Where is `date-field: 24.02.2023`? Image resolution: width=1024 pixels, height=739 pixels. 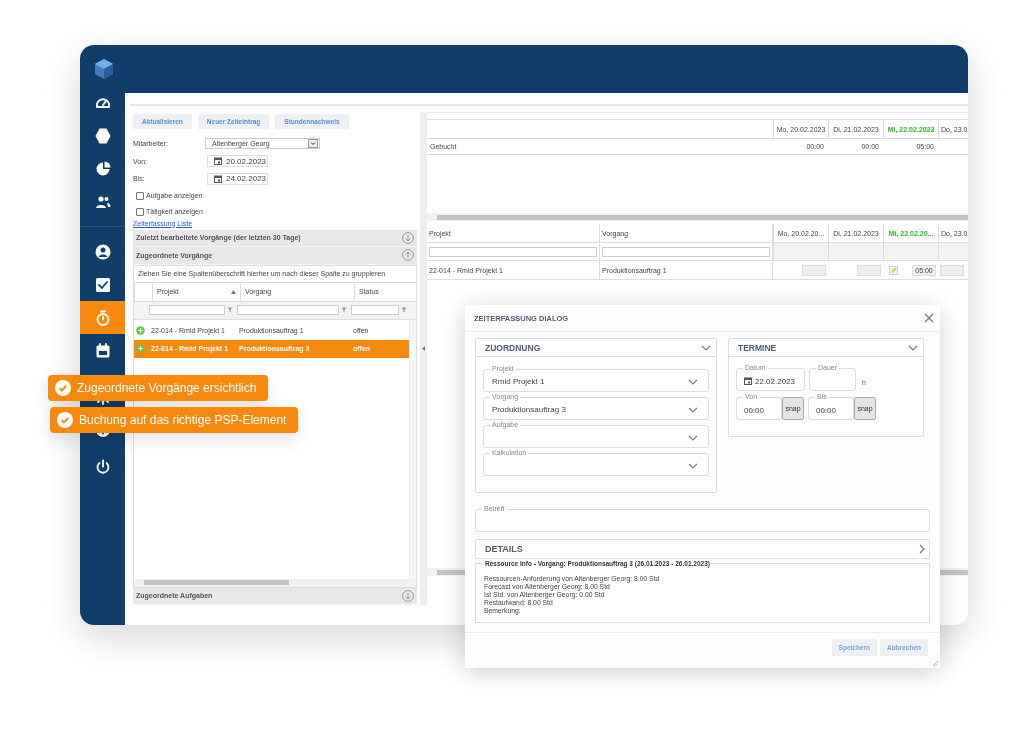 date-field: 24.02.2023 is located at coordinates (237, 178).